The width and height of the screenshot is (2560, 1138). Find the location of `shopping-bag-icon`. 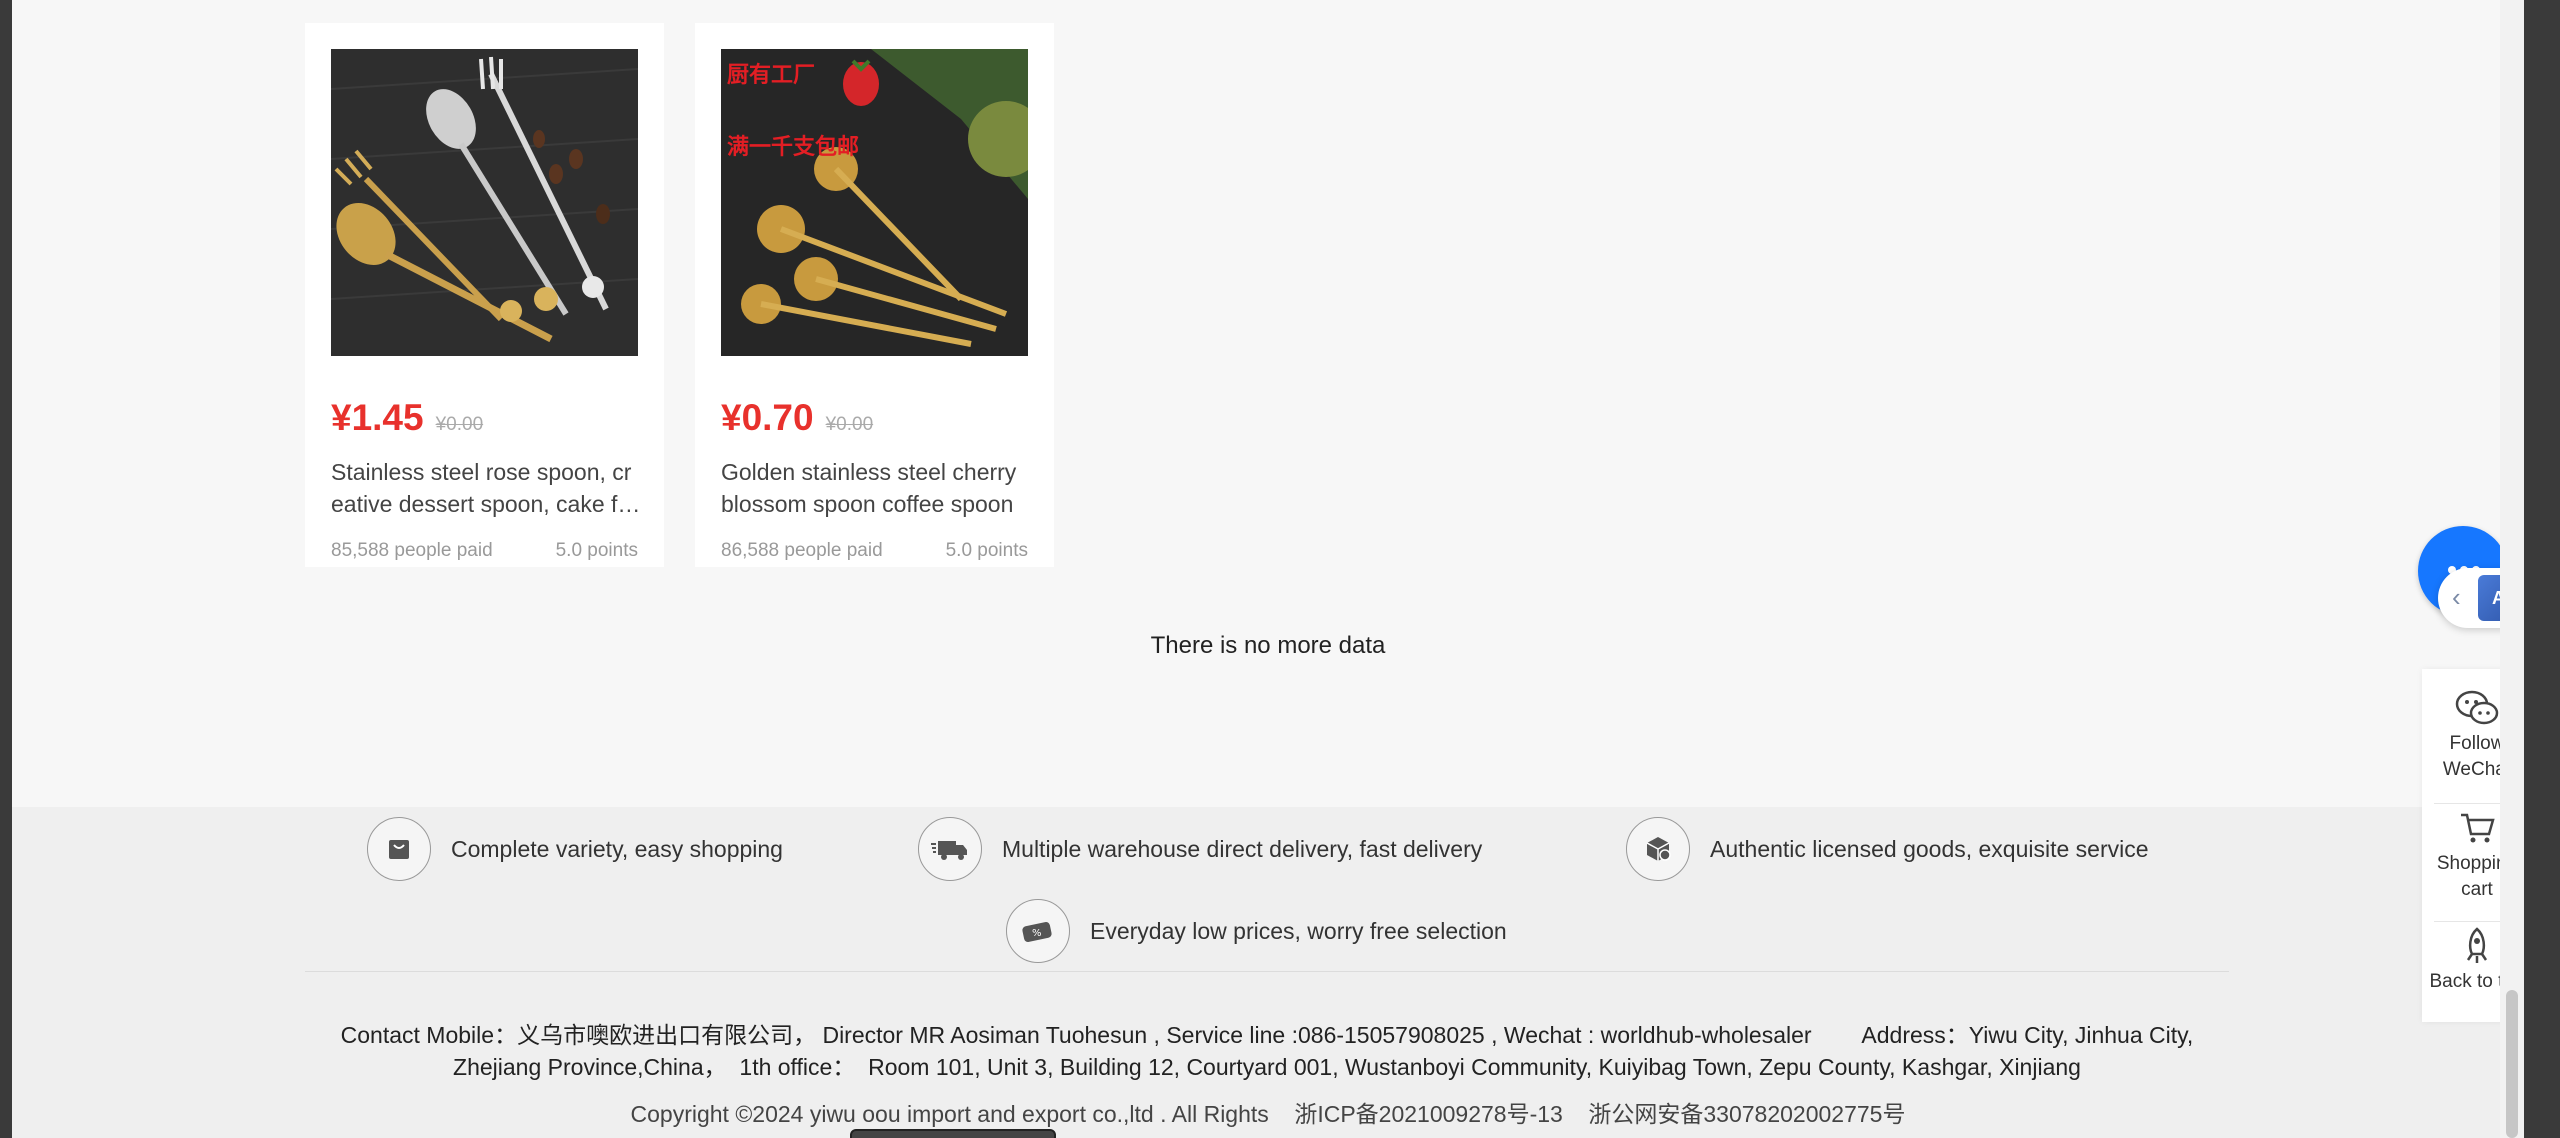

shopping-bag-icon is located at coordinates (399, 849).